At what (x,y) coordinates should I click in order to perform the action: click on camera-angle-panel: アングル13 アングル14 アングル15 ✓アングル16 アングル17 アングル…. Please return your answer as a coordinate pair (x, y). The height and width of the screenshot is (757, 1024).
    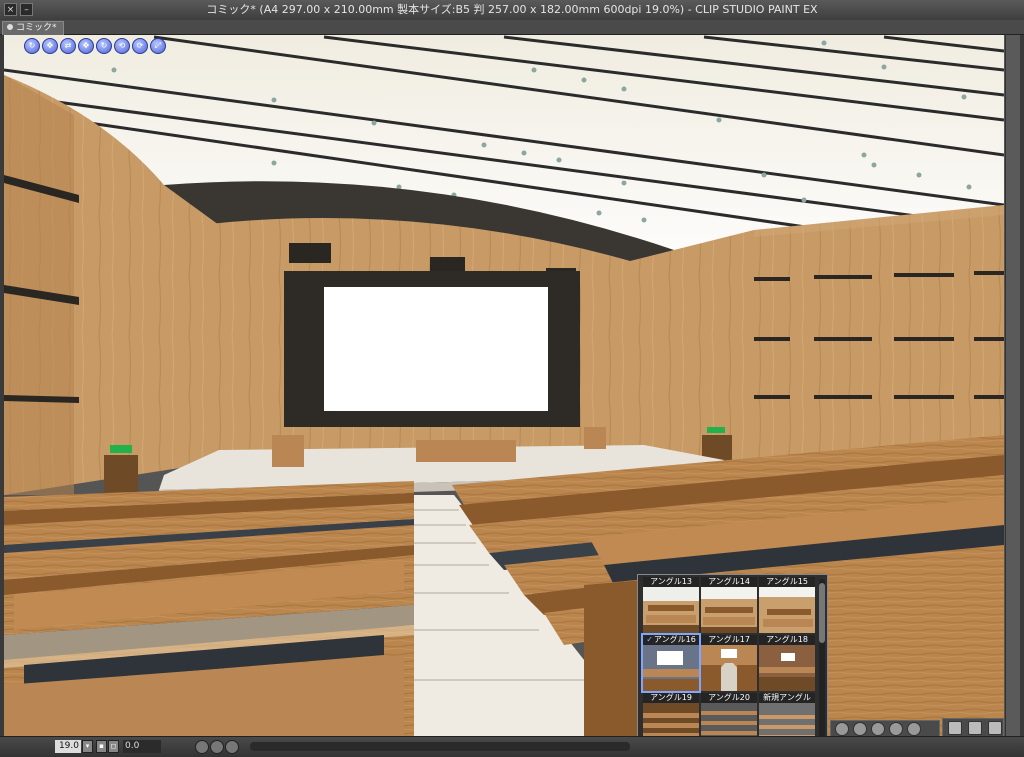
    Looking at the image, I should click on (732, 663).